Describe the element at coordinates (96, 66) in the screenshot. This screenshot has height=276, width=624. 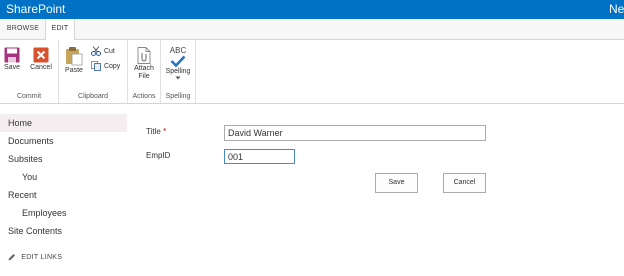
I see `copy-icon` at that location.